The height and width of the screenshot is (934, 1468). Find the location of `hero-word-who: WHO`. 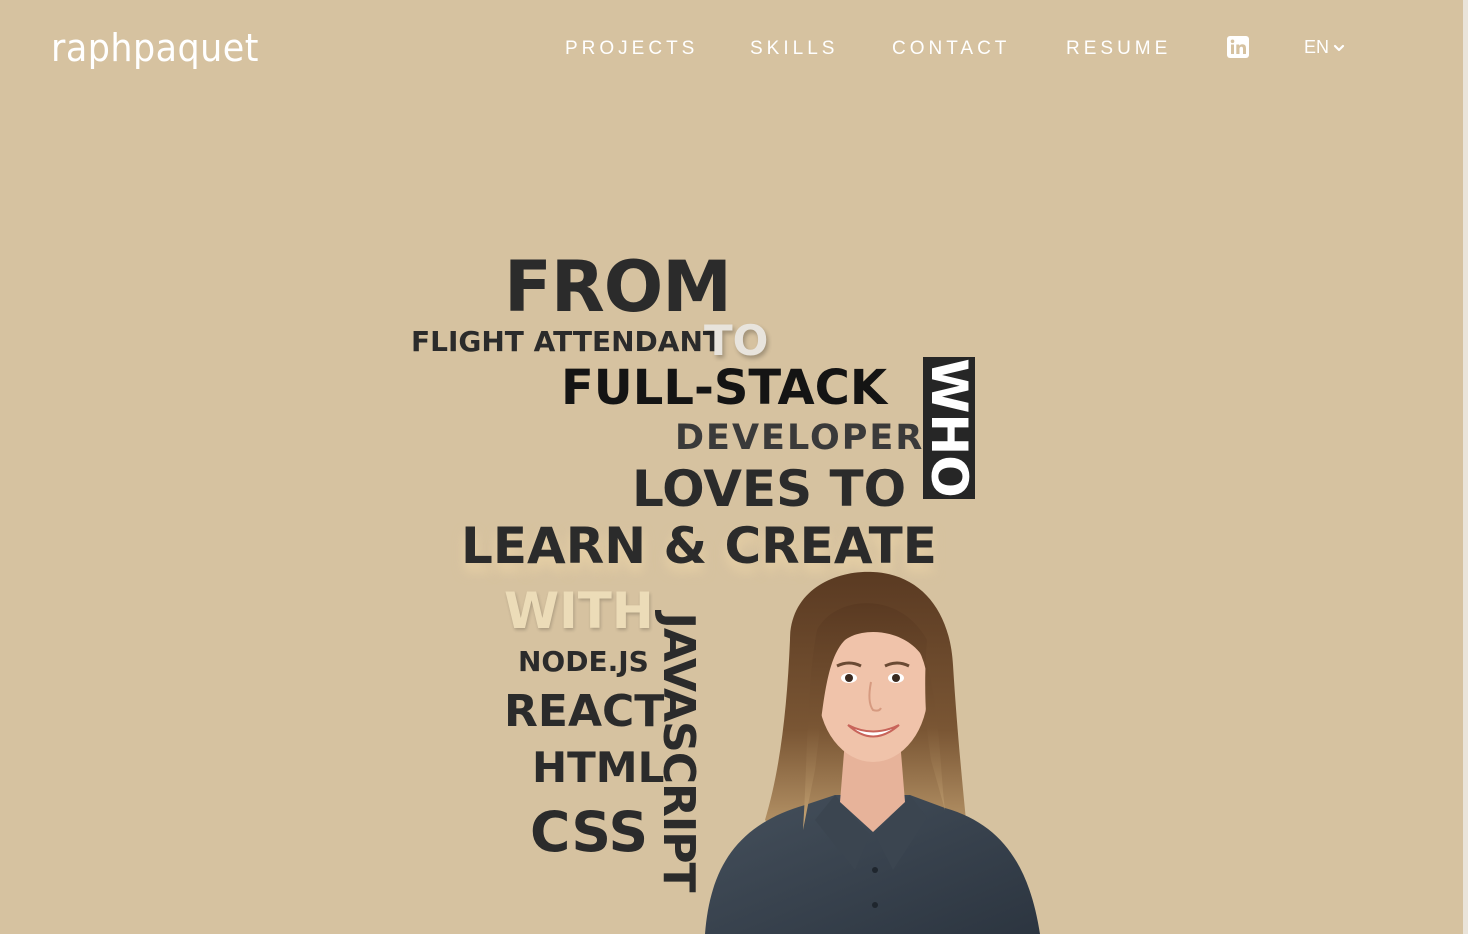

hero-word-who: WHO is located at coordinates (949, 428).